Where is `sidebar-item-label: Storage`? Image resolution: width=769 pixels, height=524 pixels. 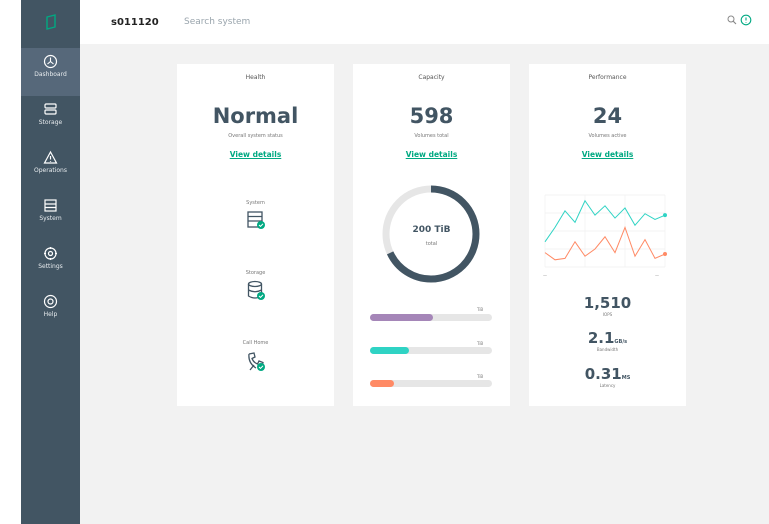
sidebar-item-label: Storage is located at coordinates (50, 122).